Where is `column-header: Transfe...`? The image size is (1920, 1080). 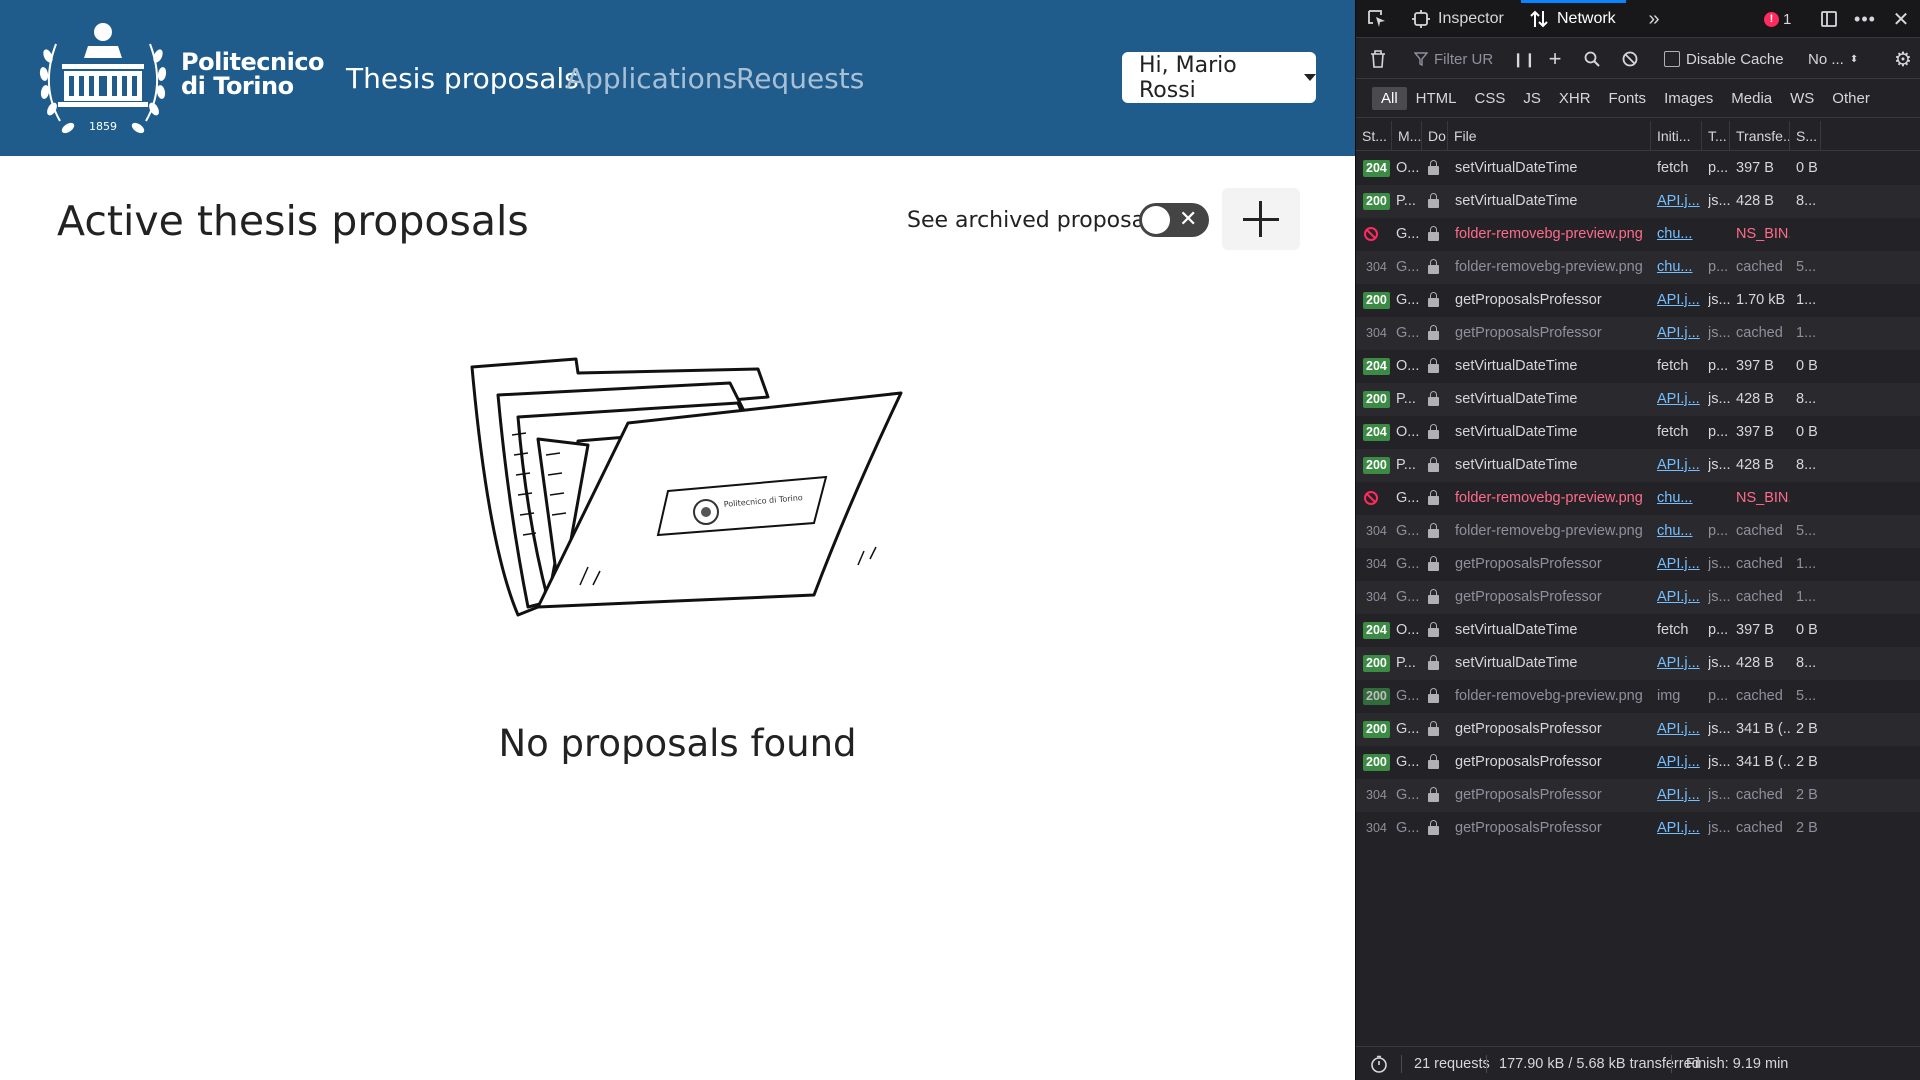 column-header: Transfe... is located at coordinates (1760, 136).